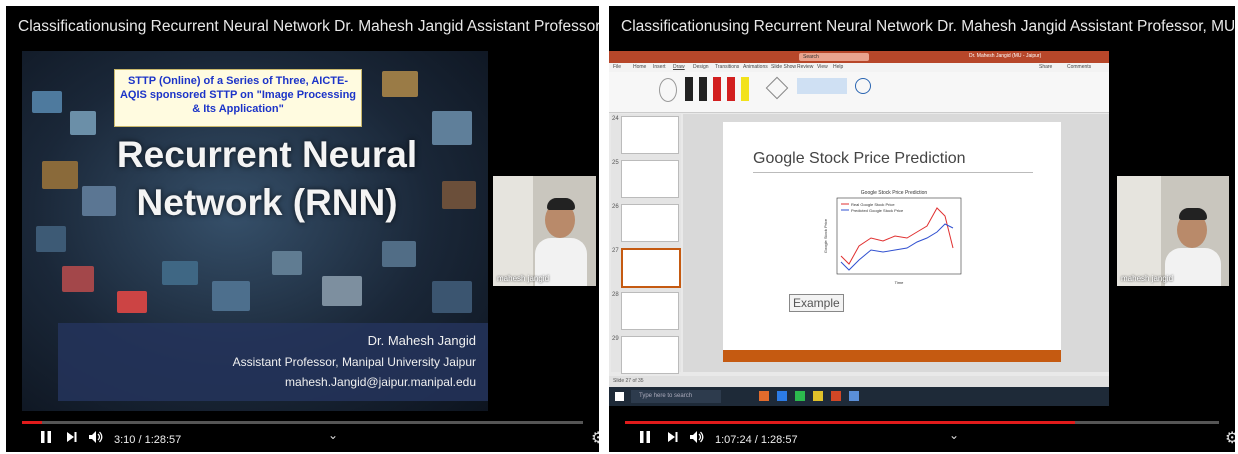  I want to click on legend-real: Real Google Stock Price, so click(873, 204).